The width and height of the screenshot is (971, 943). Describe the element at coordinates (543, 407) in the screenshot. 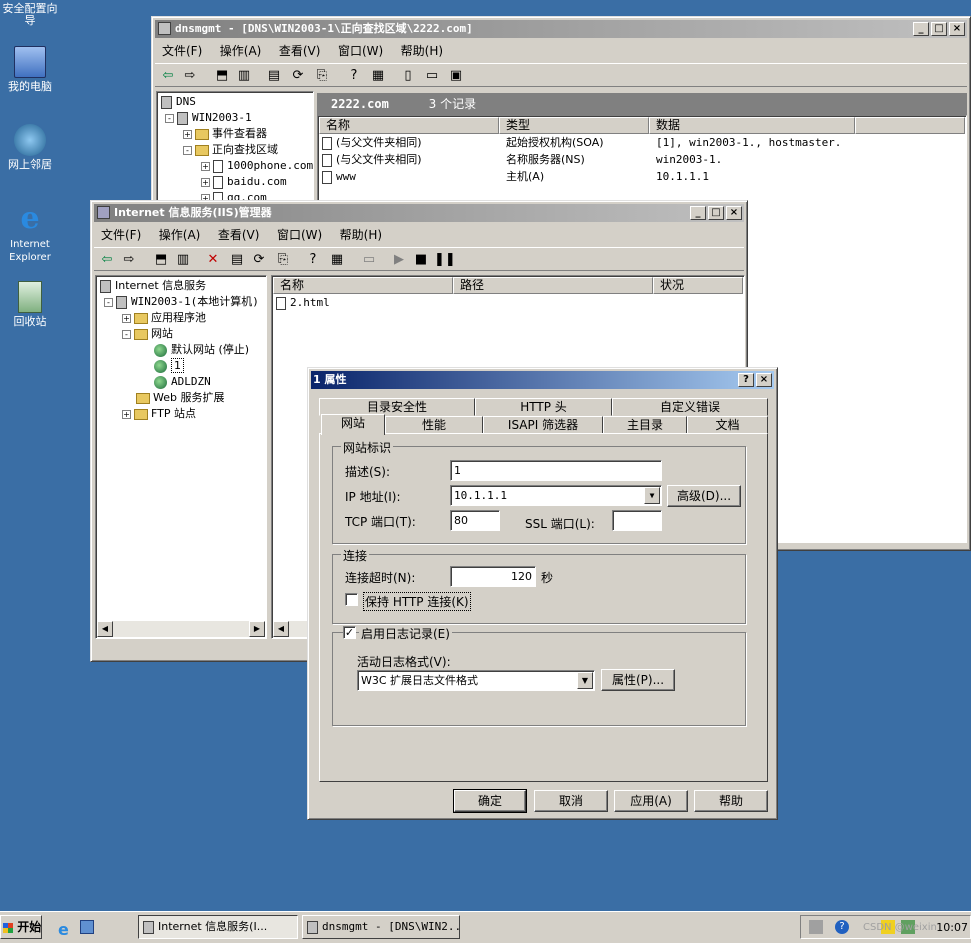

I see `tab-http-headers: HTTP 头` at that location.